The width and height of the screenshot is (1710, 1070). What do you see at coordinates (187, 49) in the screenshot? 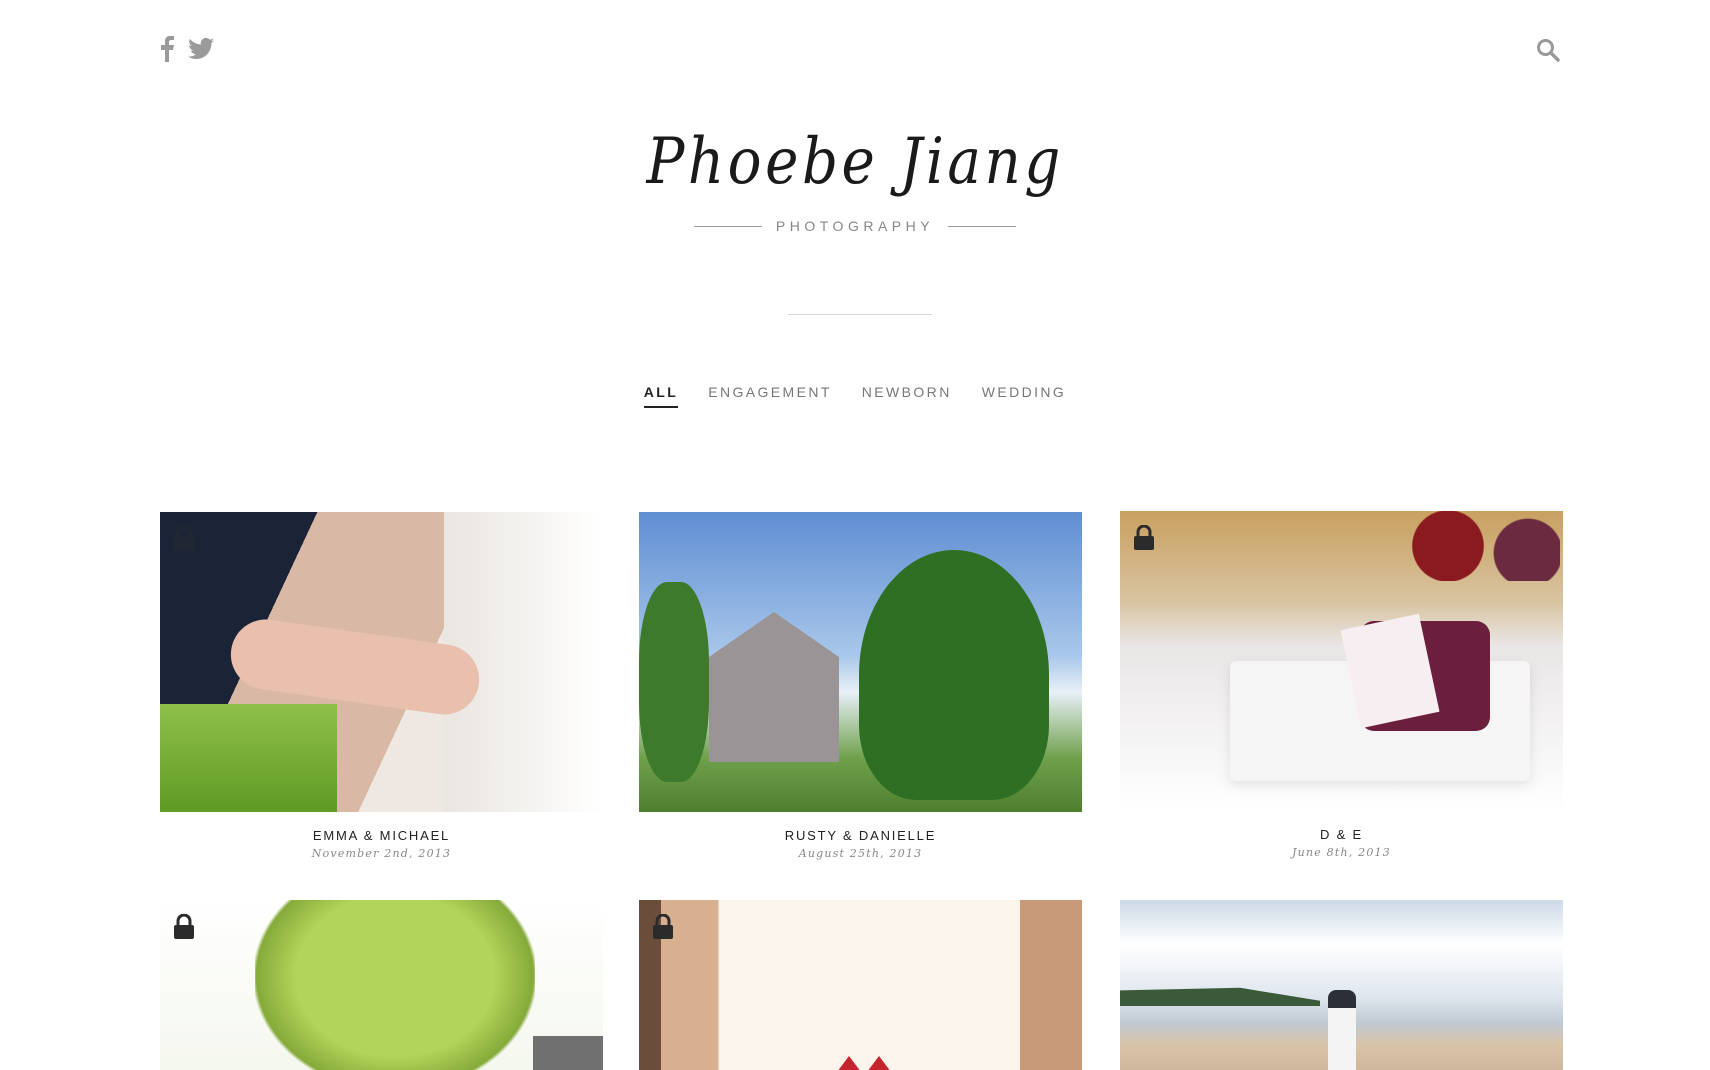
I see `social-links` at bounding box center [187, 49].